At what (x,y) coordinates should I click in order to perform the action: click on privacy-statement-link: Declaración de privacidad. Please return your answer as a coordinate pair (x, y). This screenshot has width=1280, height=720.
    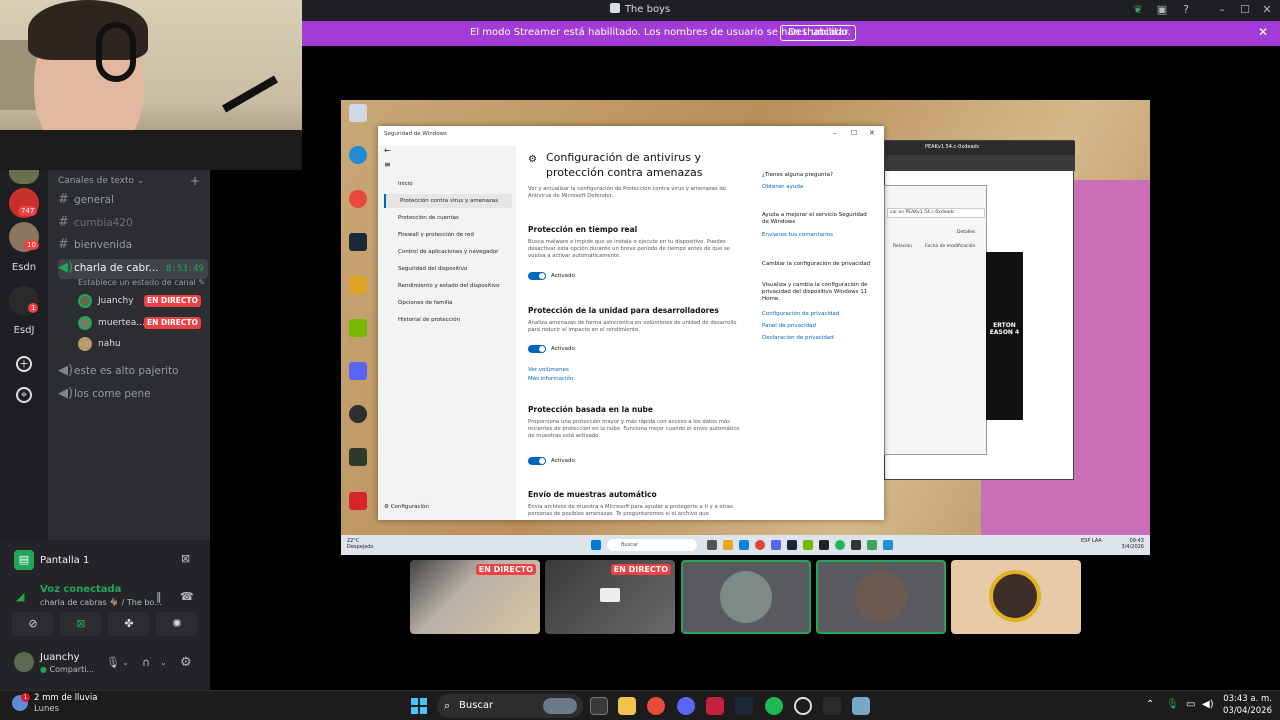
    Looking at the image, I should click on (817, 338).